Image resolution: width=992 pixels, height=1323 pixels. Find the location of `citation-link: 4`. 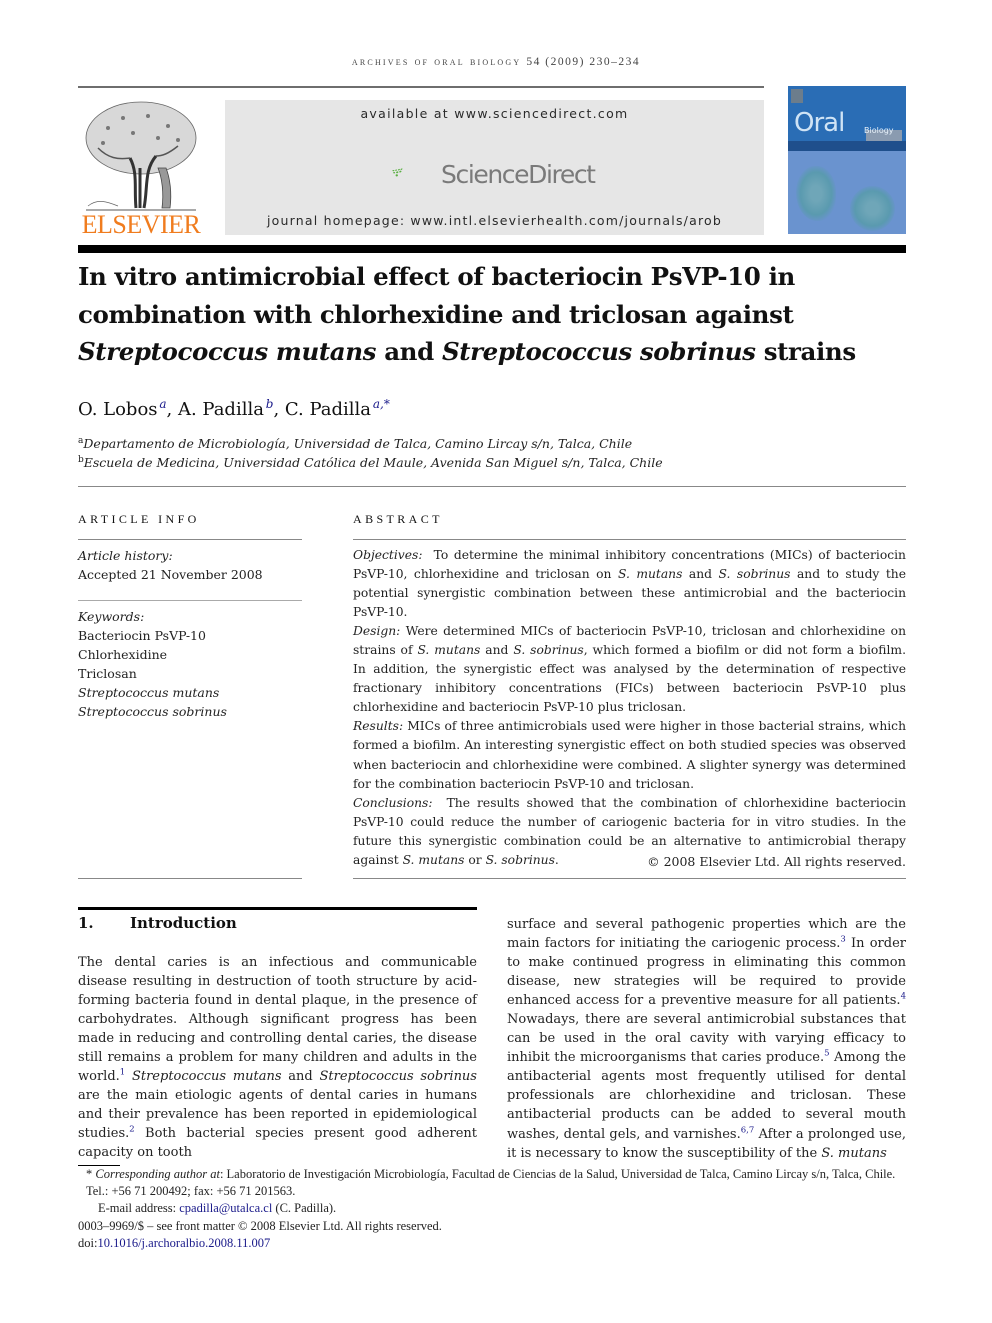

citation-link: 4 is located at coordinates (903, 997).